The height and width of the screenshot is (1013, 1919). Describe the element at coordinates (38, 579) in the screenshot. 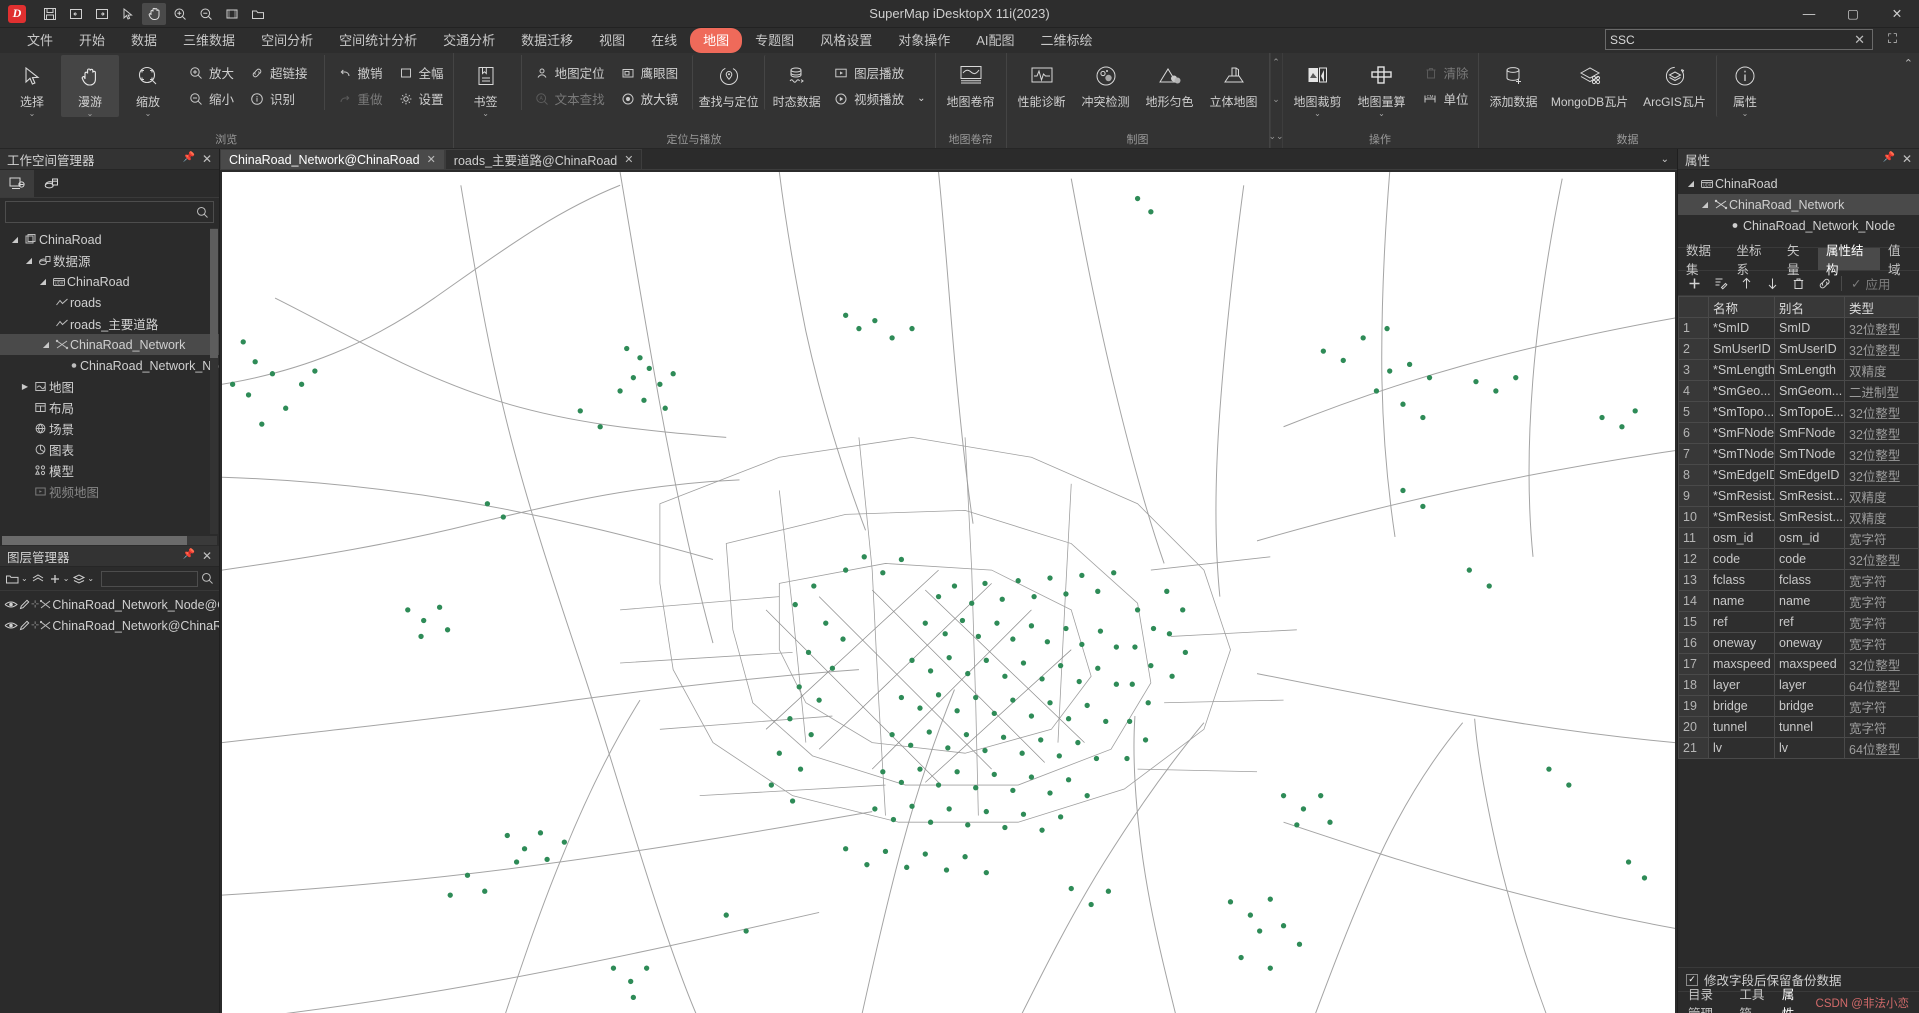

I see `add-layer-icon` at that location.